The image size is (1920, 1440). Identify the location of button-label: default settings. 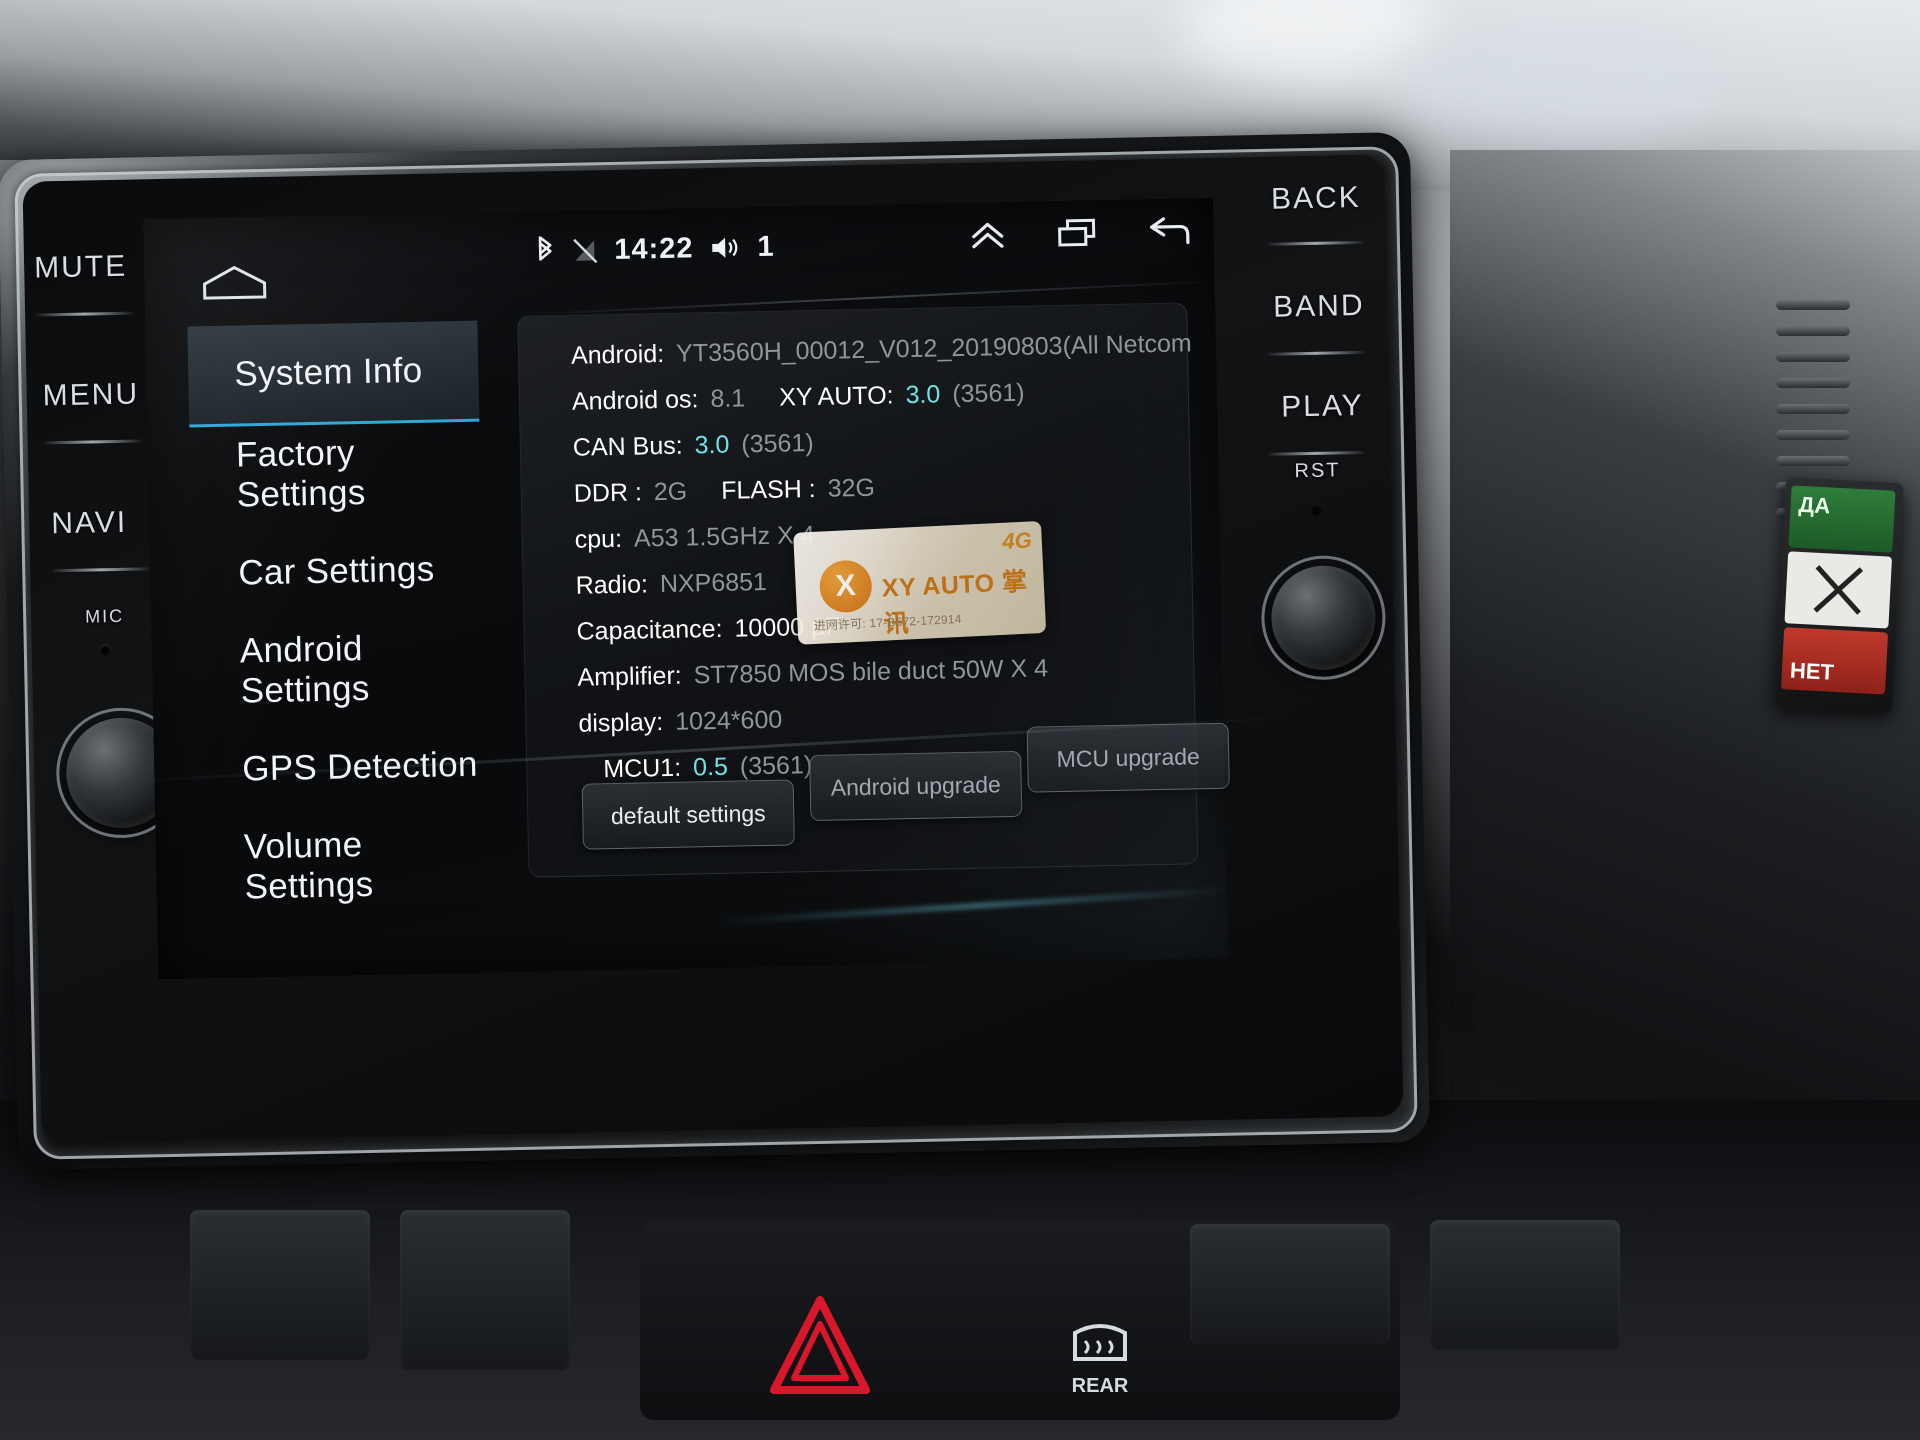
(688, 814).